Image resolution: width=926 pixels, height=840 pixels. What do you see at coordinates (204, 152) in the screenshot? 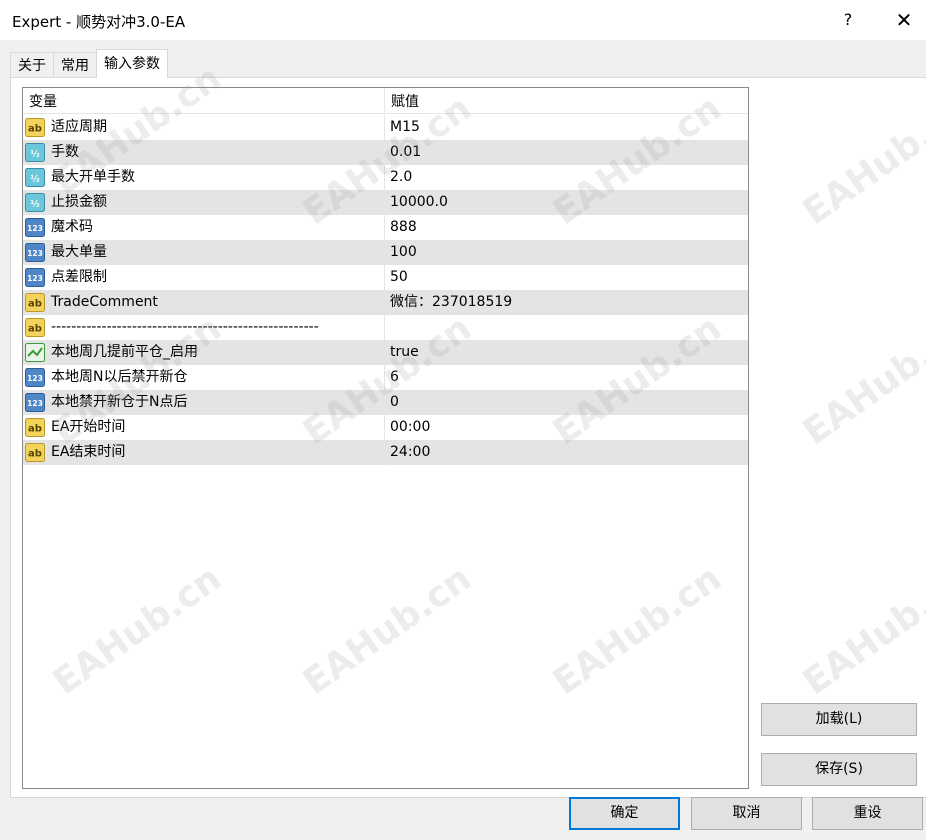
I see `variable-cell: ½ 手数` at bounding box center [204, 152].